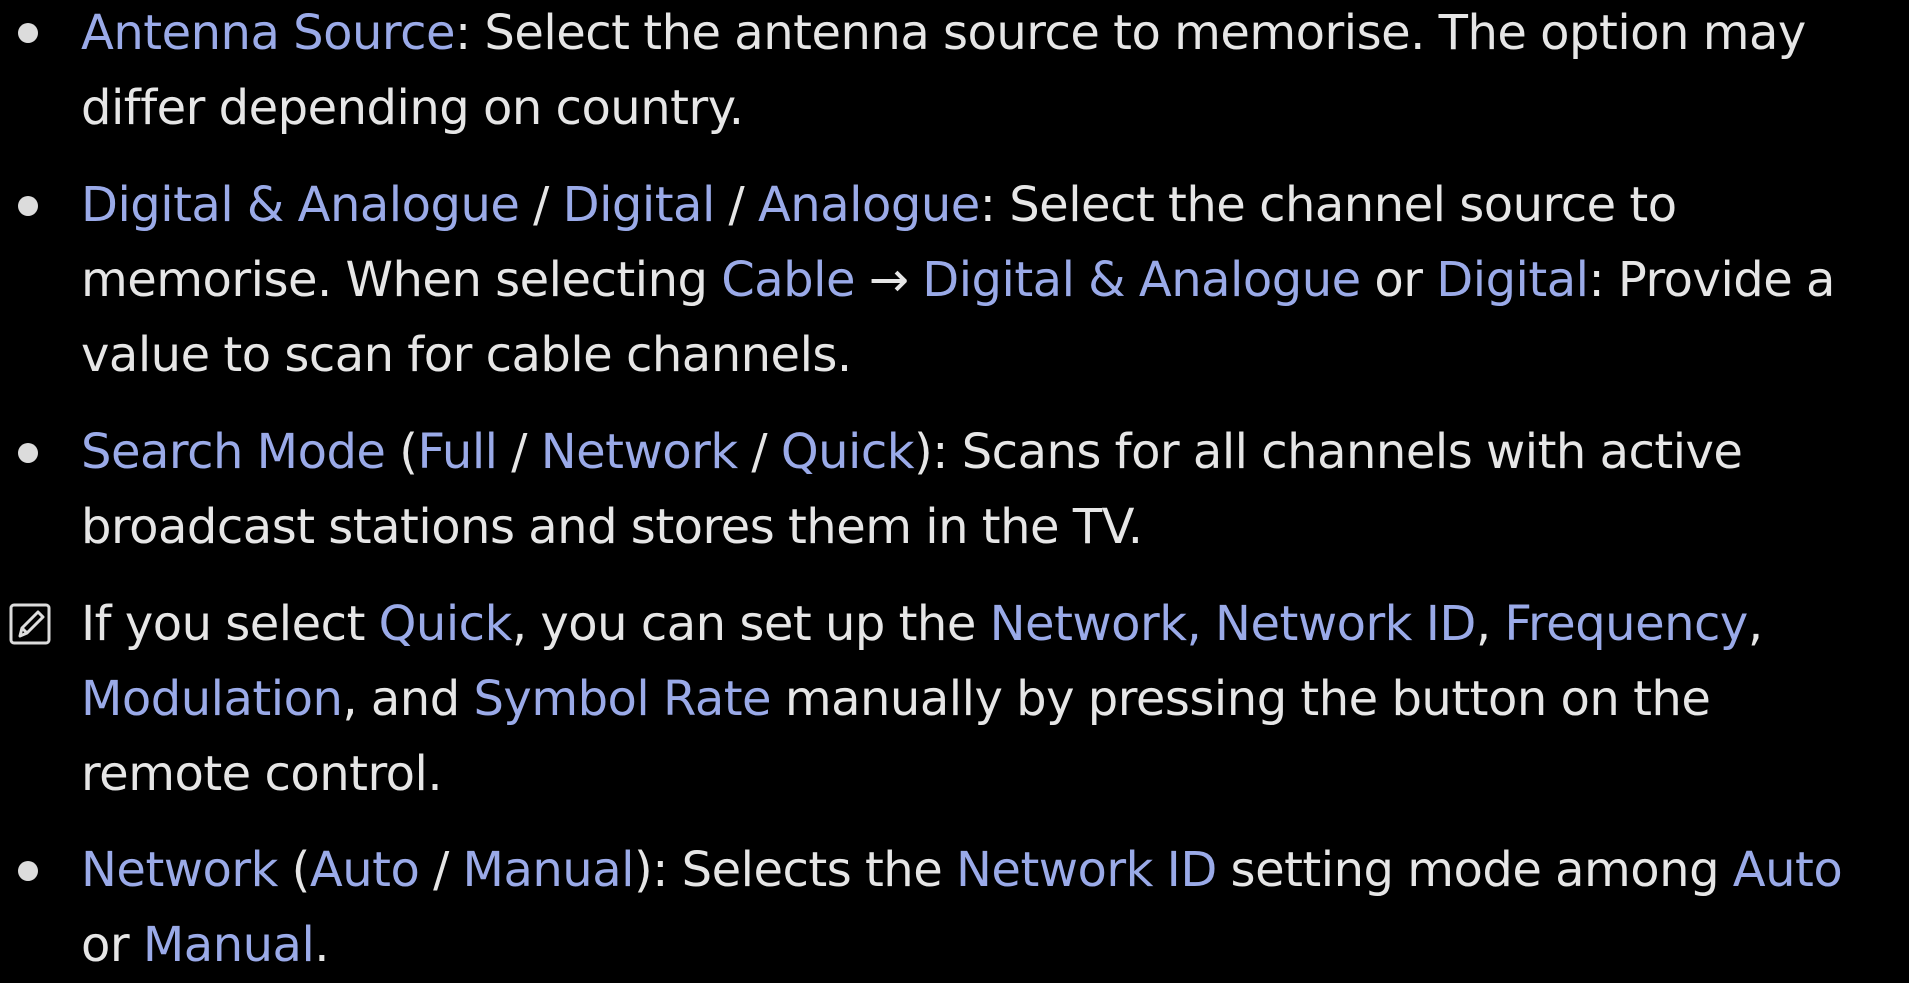 This screenshot has height=983, width=1909. What do you see at coordinates (1398, 280) in the screenshot?
I see `description: or` at bounding box center [1398, 280].